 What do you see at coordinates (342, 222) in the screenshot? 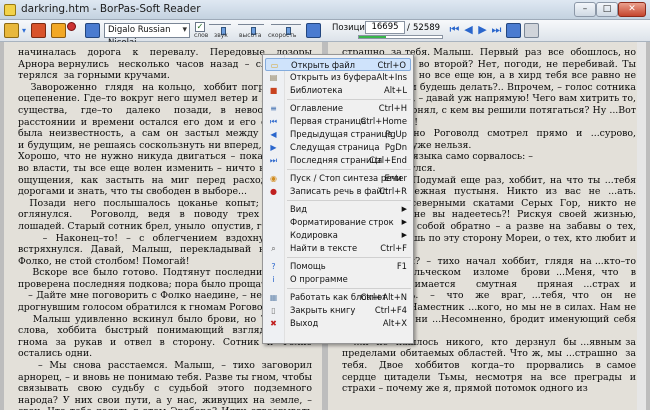
I see `menu-item-label: Форматирование строк` at bounding box center [342, 222].